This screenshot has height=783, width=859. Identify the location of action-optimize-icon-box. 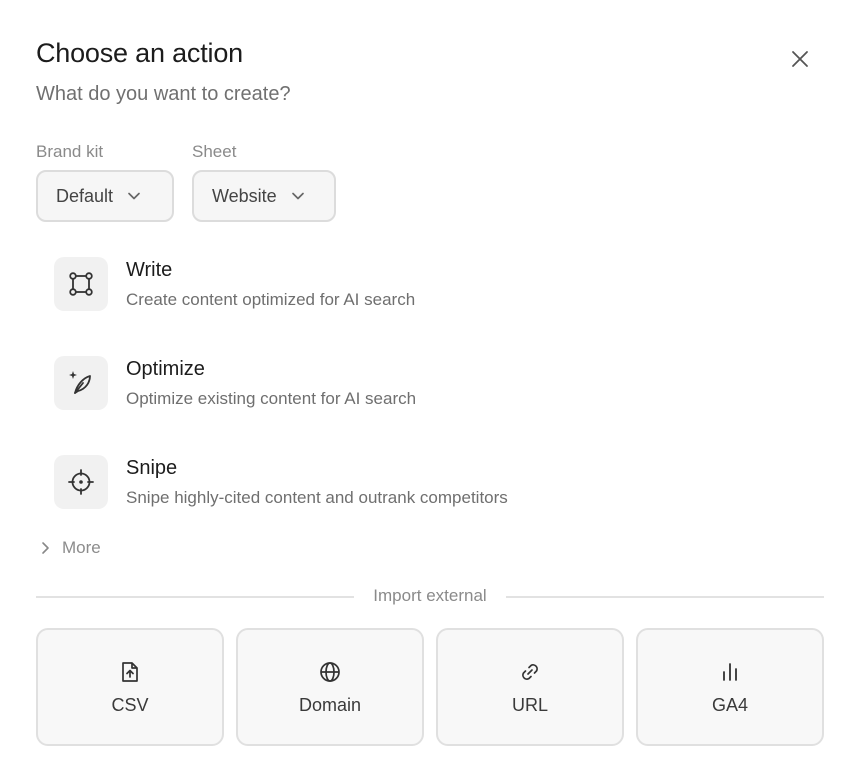
(81, 383).